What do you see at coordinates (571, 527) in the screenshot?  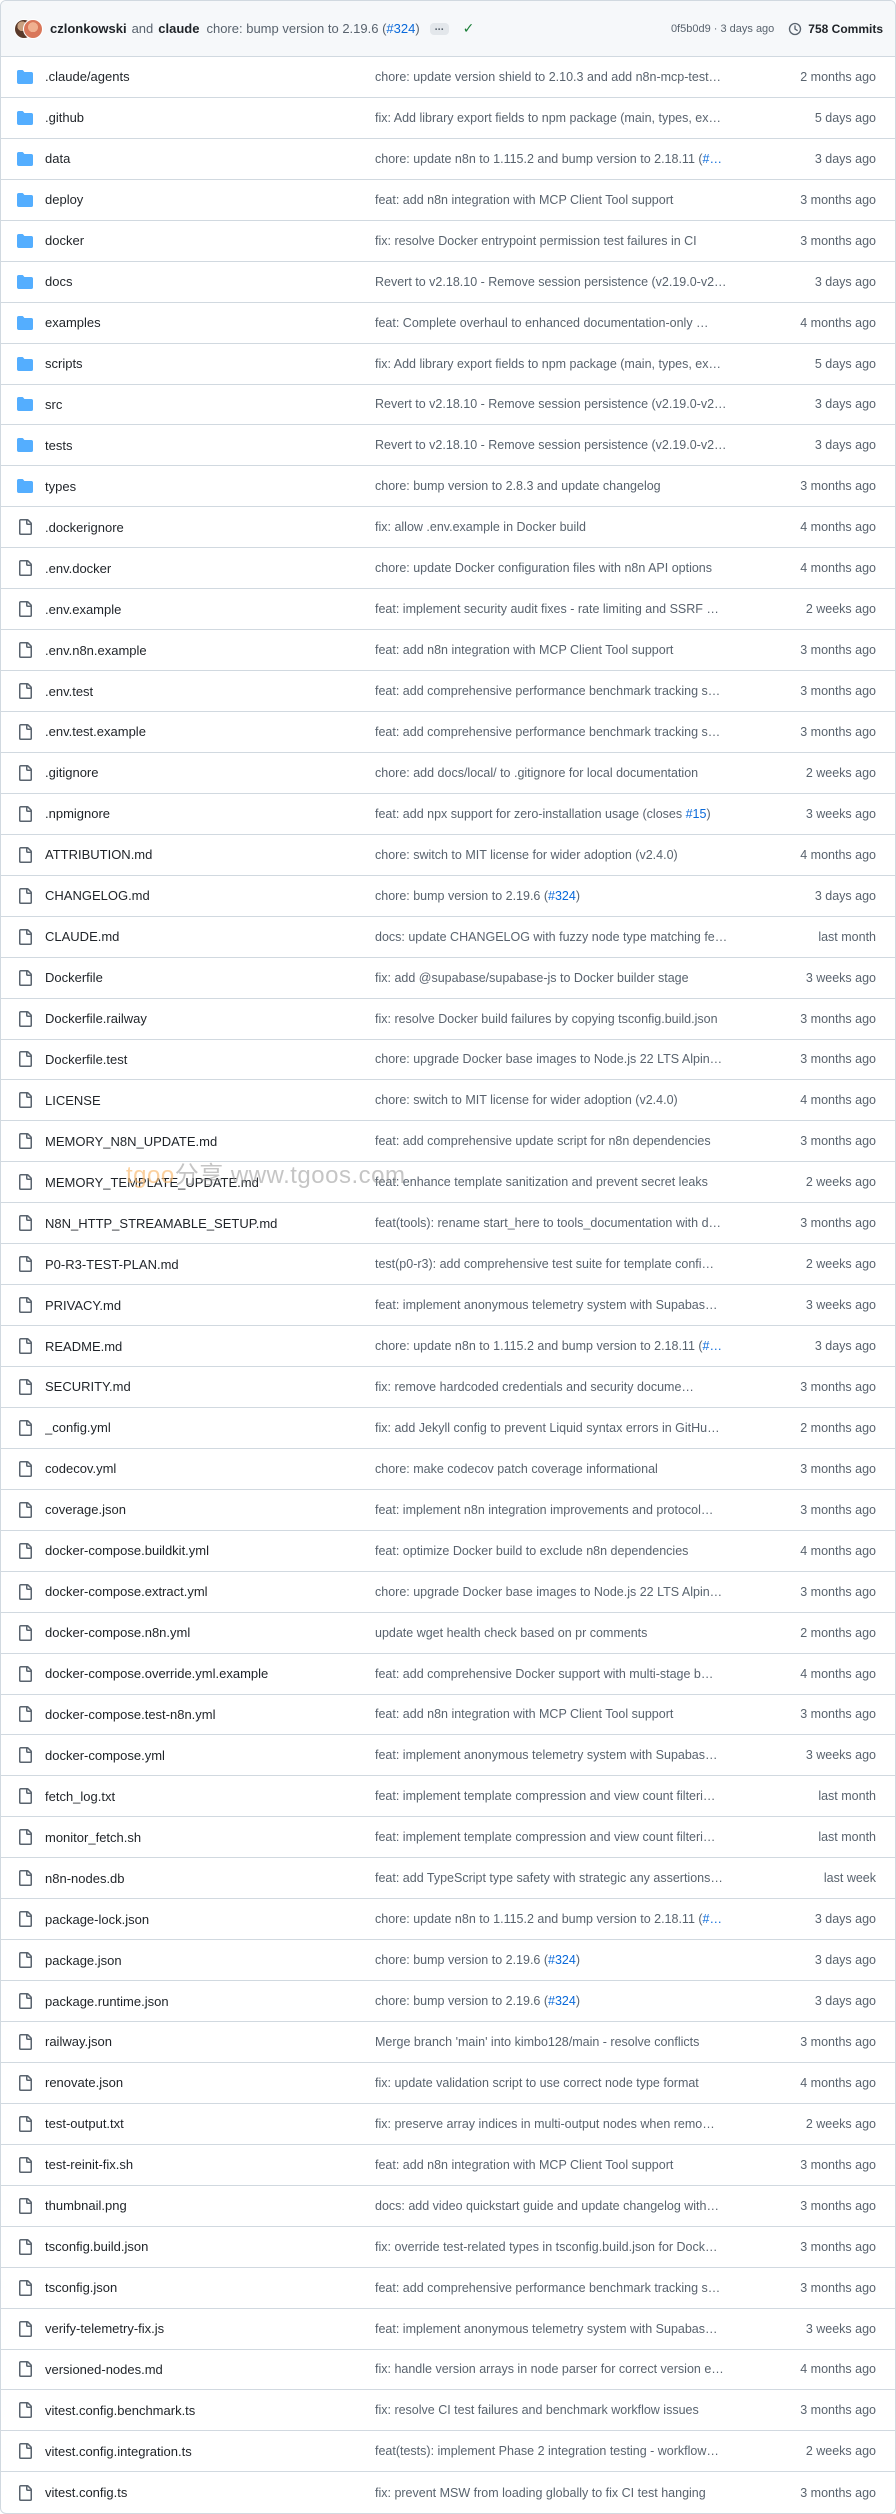 I see `commit-message-link: fix: allow .env.example in Docker build` at bounding box center [571, 527].